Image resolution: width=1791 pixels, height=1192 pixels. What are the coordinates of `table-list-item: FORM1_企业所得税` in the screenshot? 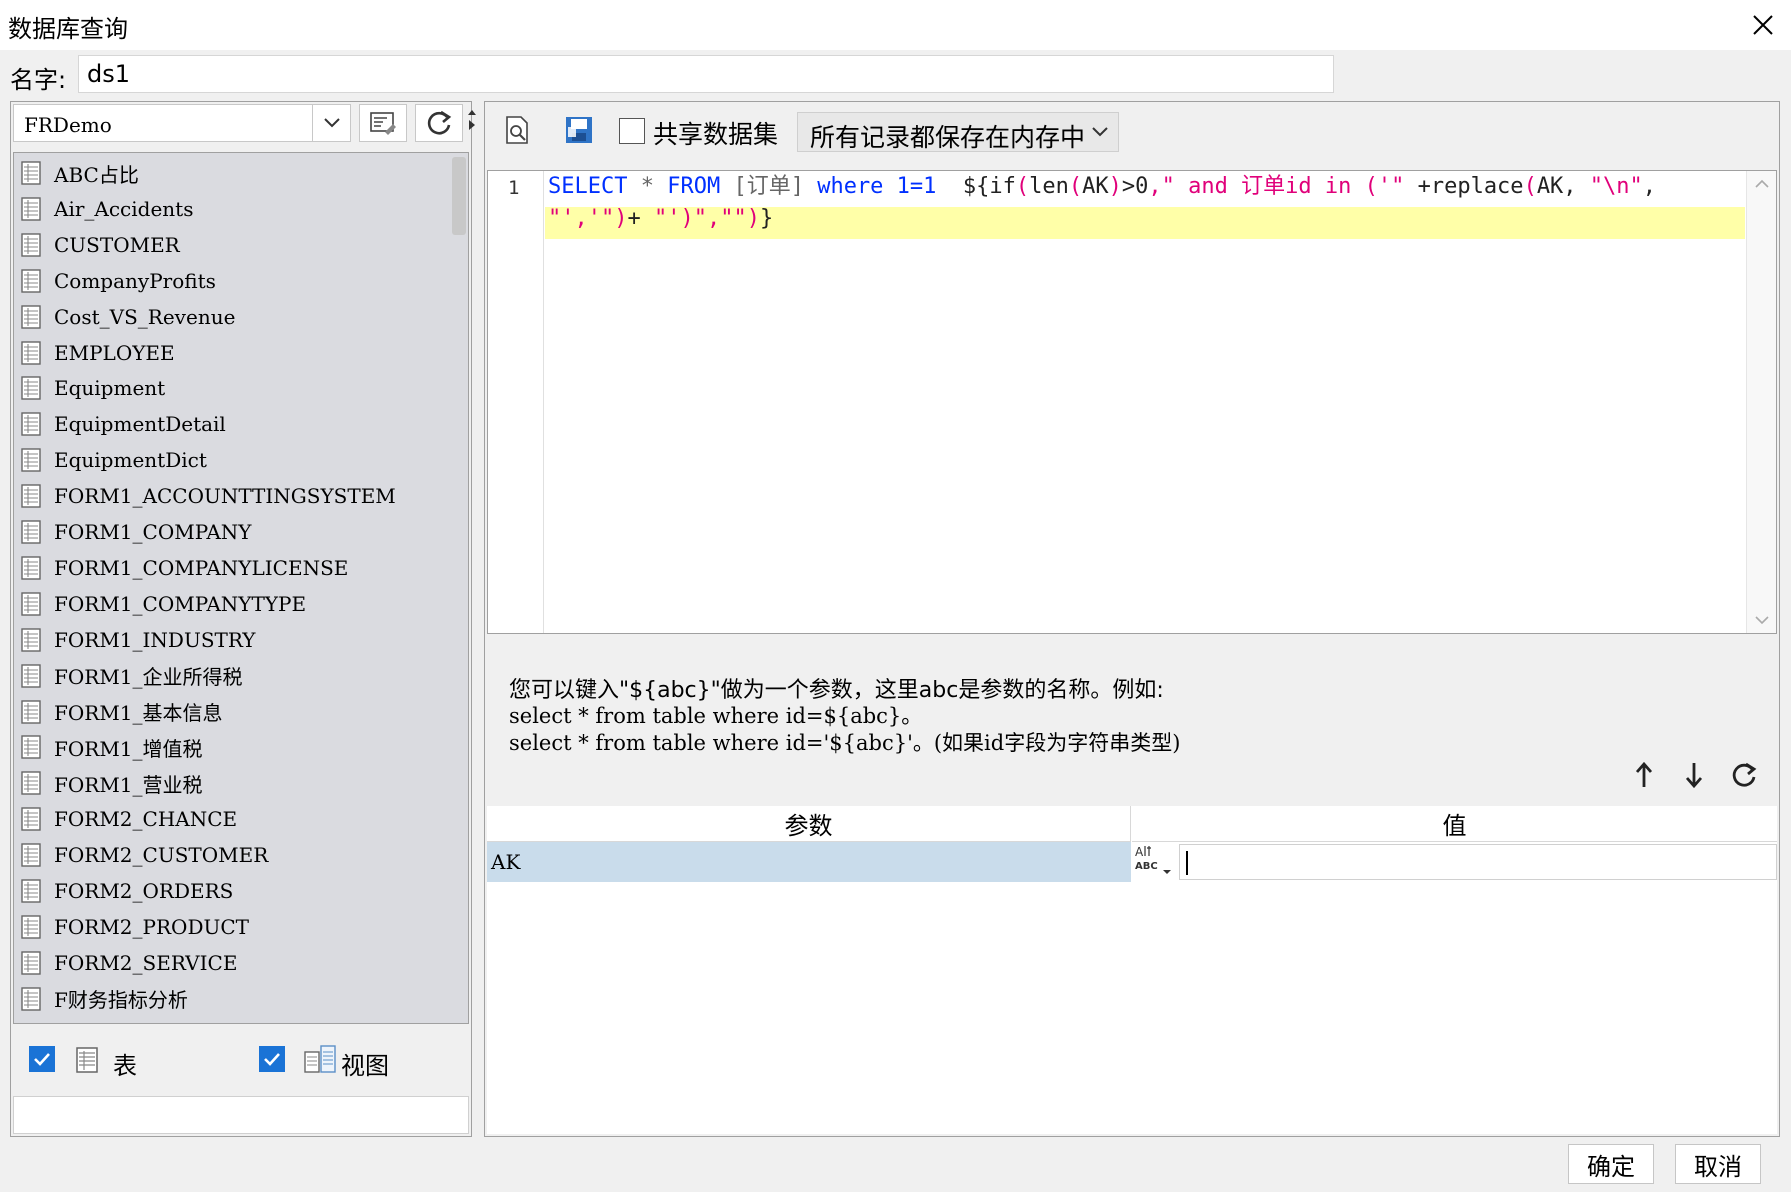 It's located at (234, 676).